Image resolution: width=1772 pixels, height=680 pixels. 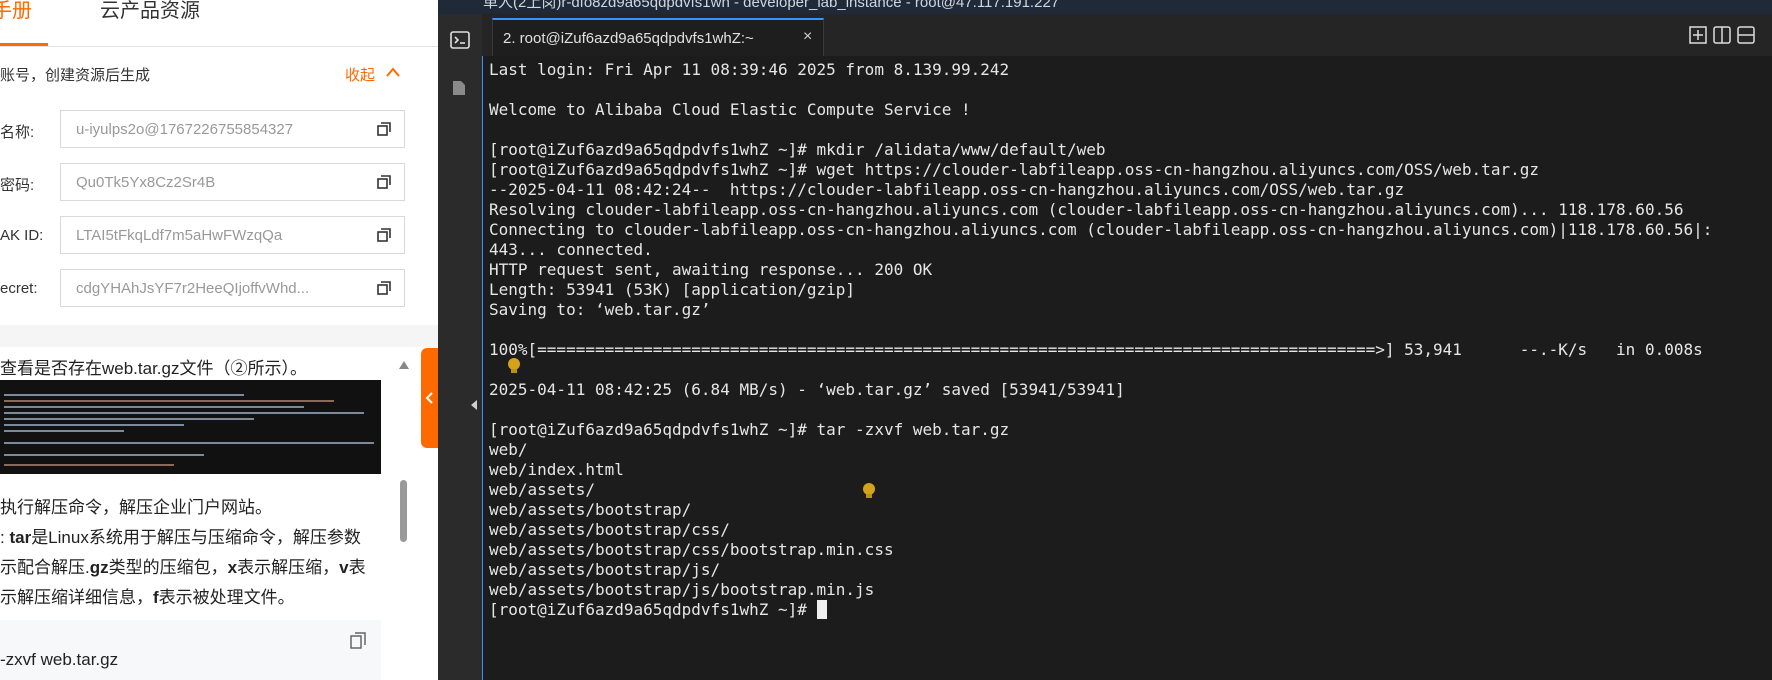 What do you see at coordinates (17, 185) in the screenshot?
I see `password-label: 密码:` at bounding box center [17, 185].